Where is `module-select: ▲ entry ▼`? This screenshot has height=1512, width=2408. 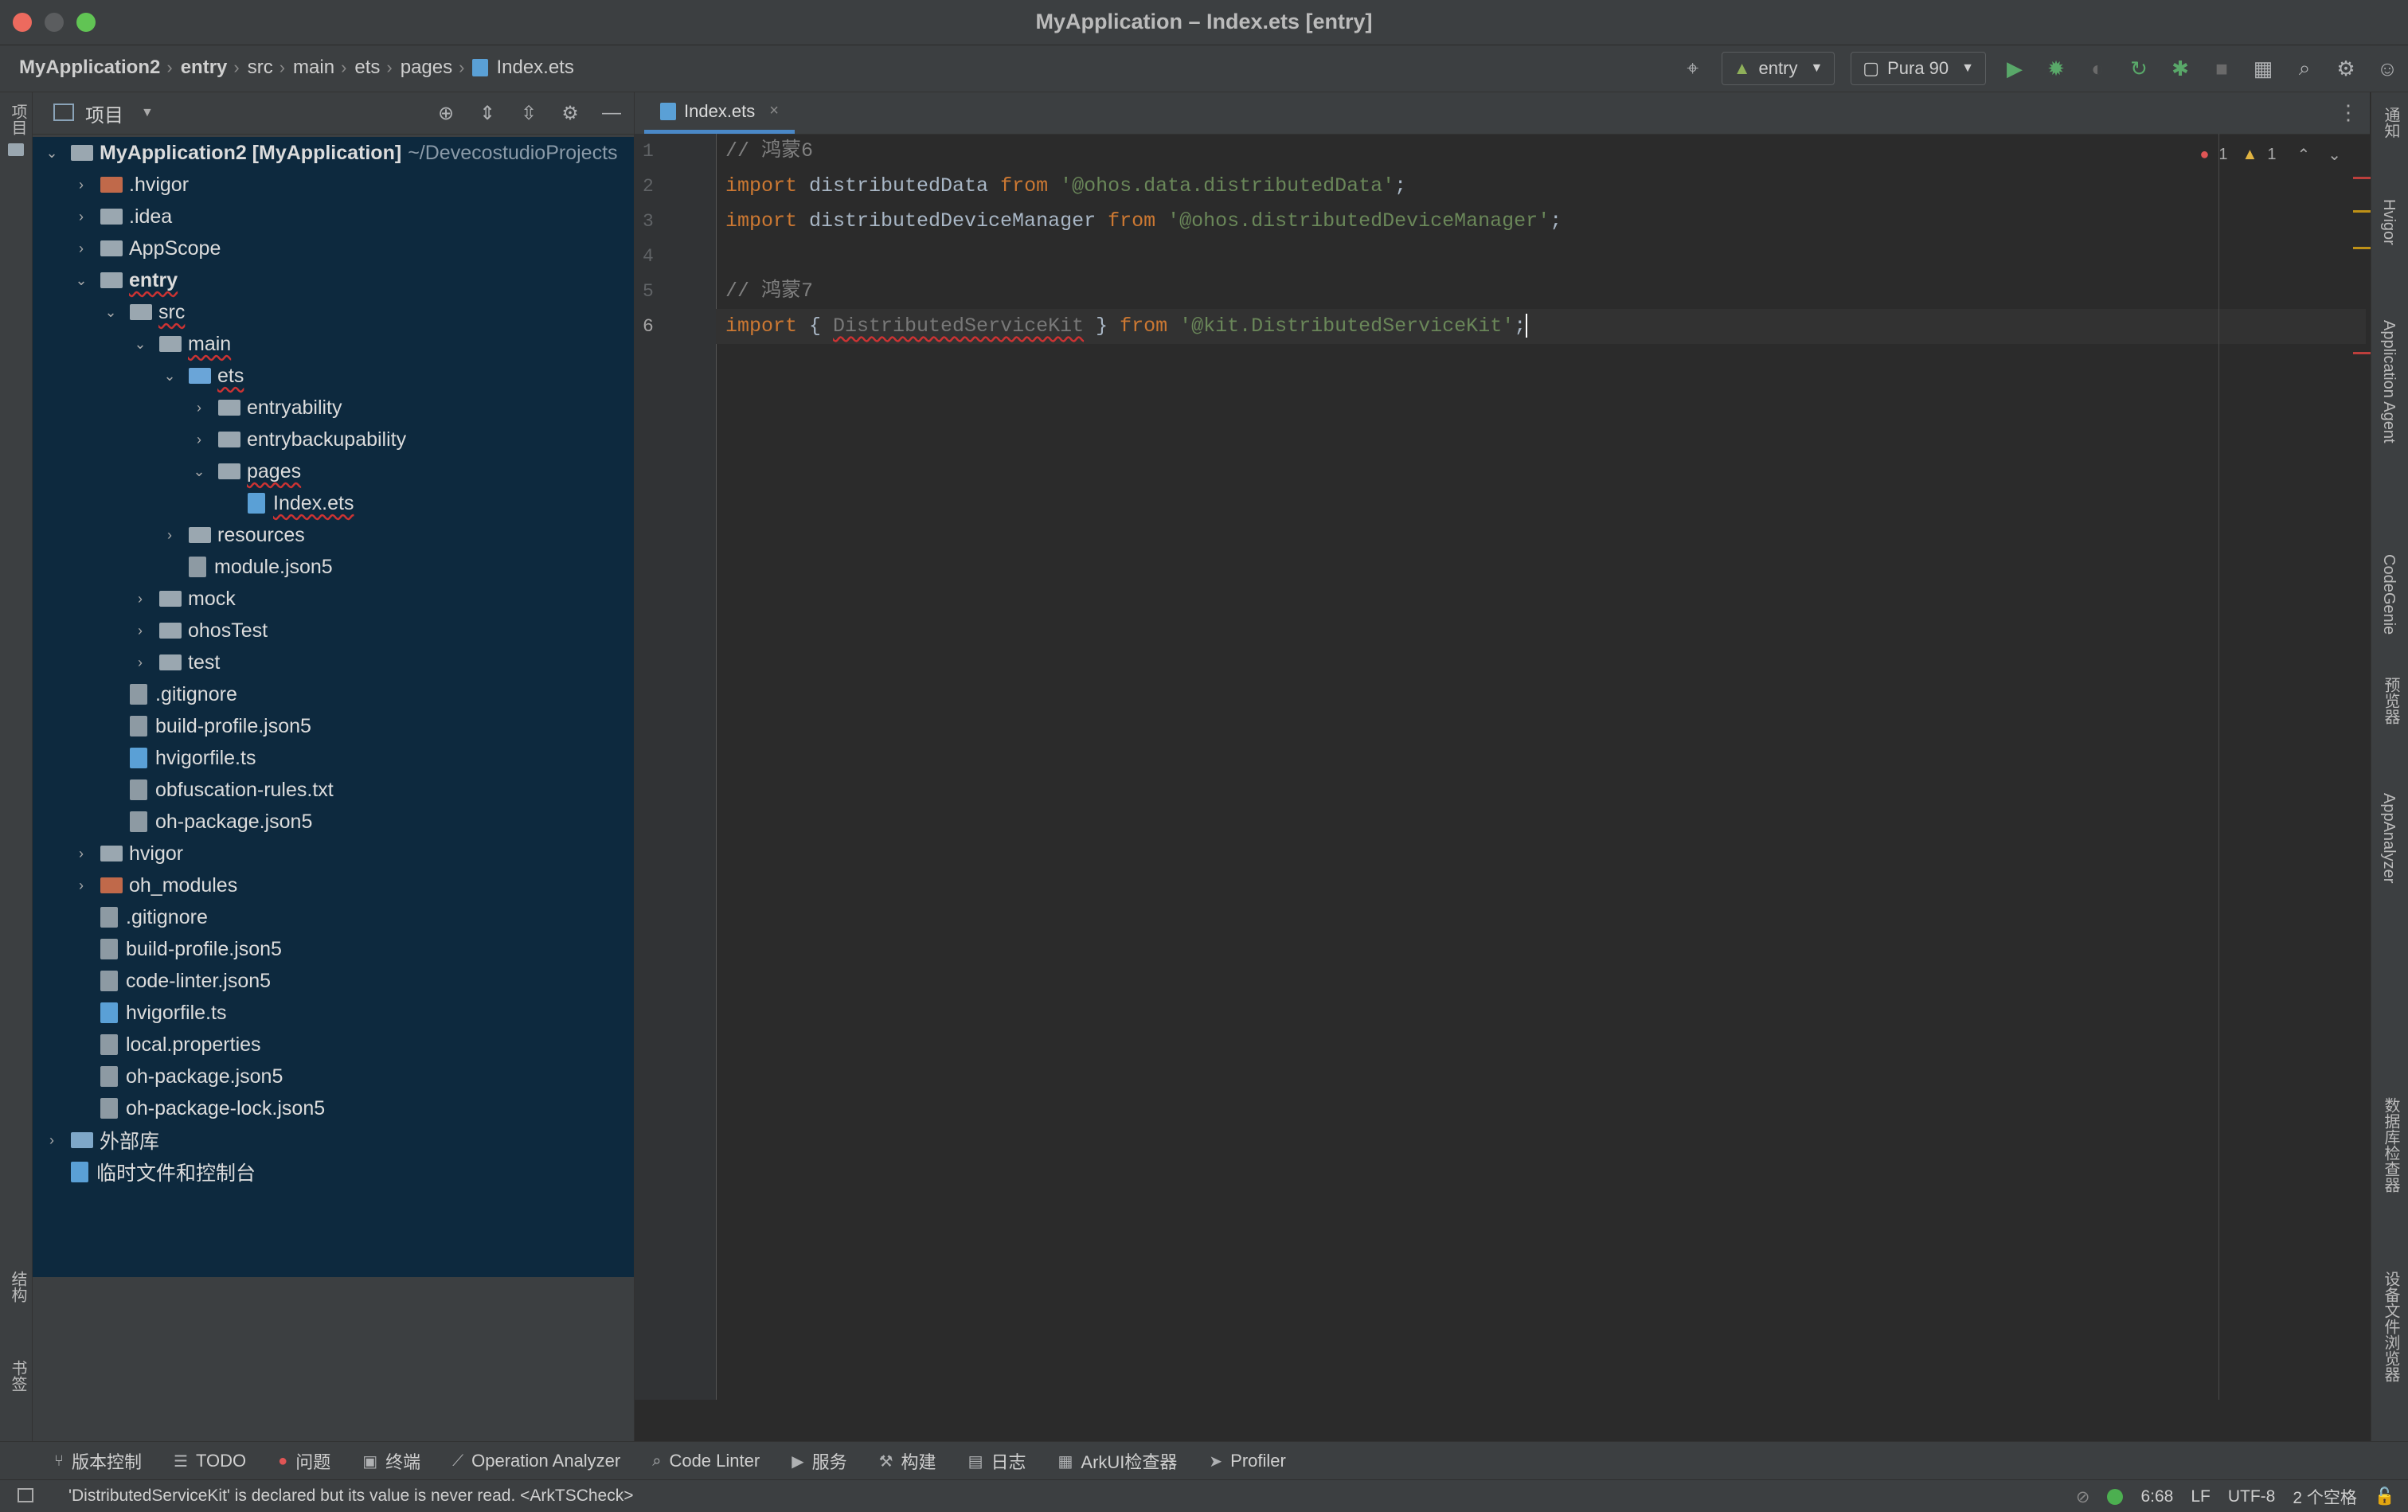
module-select: ▲ entry ▼ is located at coordinates (1778, 68).